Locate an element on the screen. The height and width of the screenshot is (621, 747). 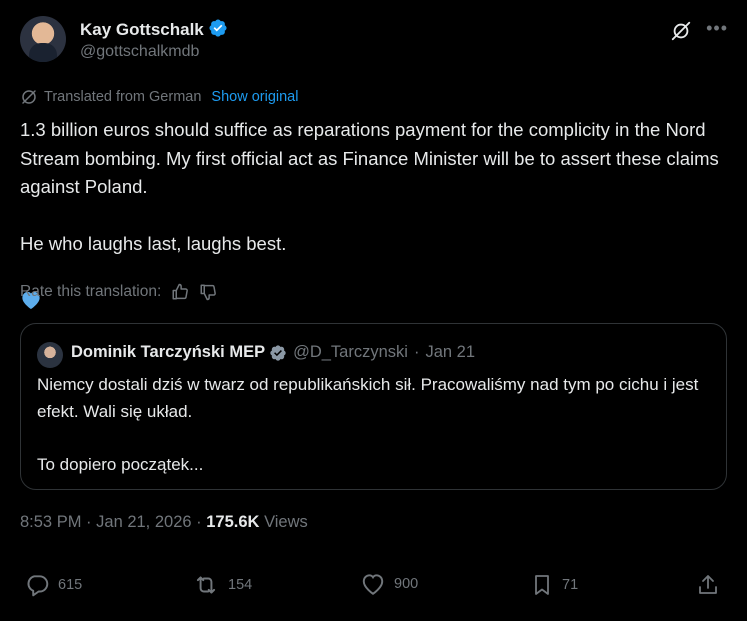
tweet-actions: 615 154 900 71 is located at coordinates (373, 588).